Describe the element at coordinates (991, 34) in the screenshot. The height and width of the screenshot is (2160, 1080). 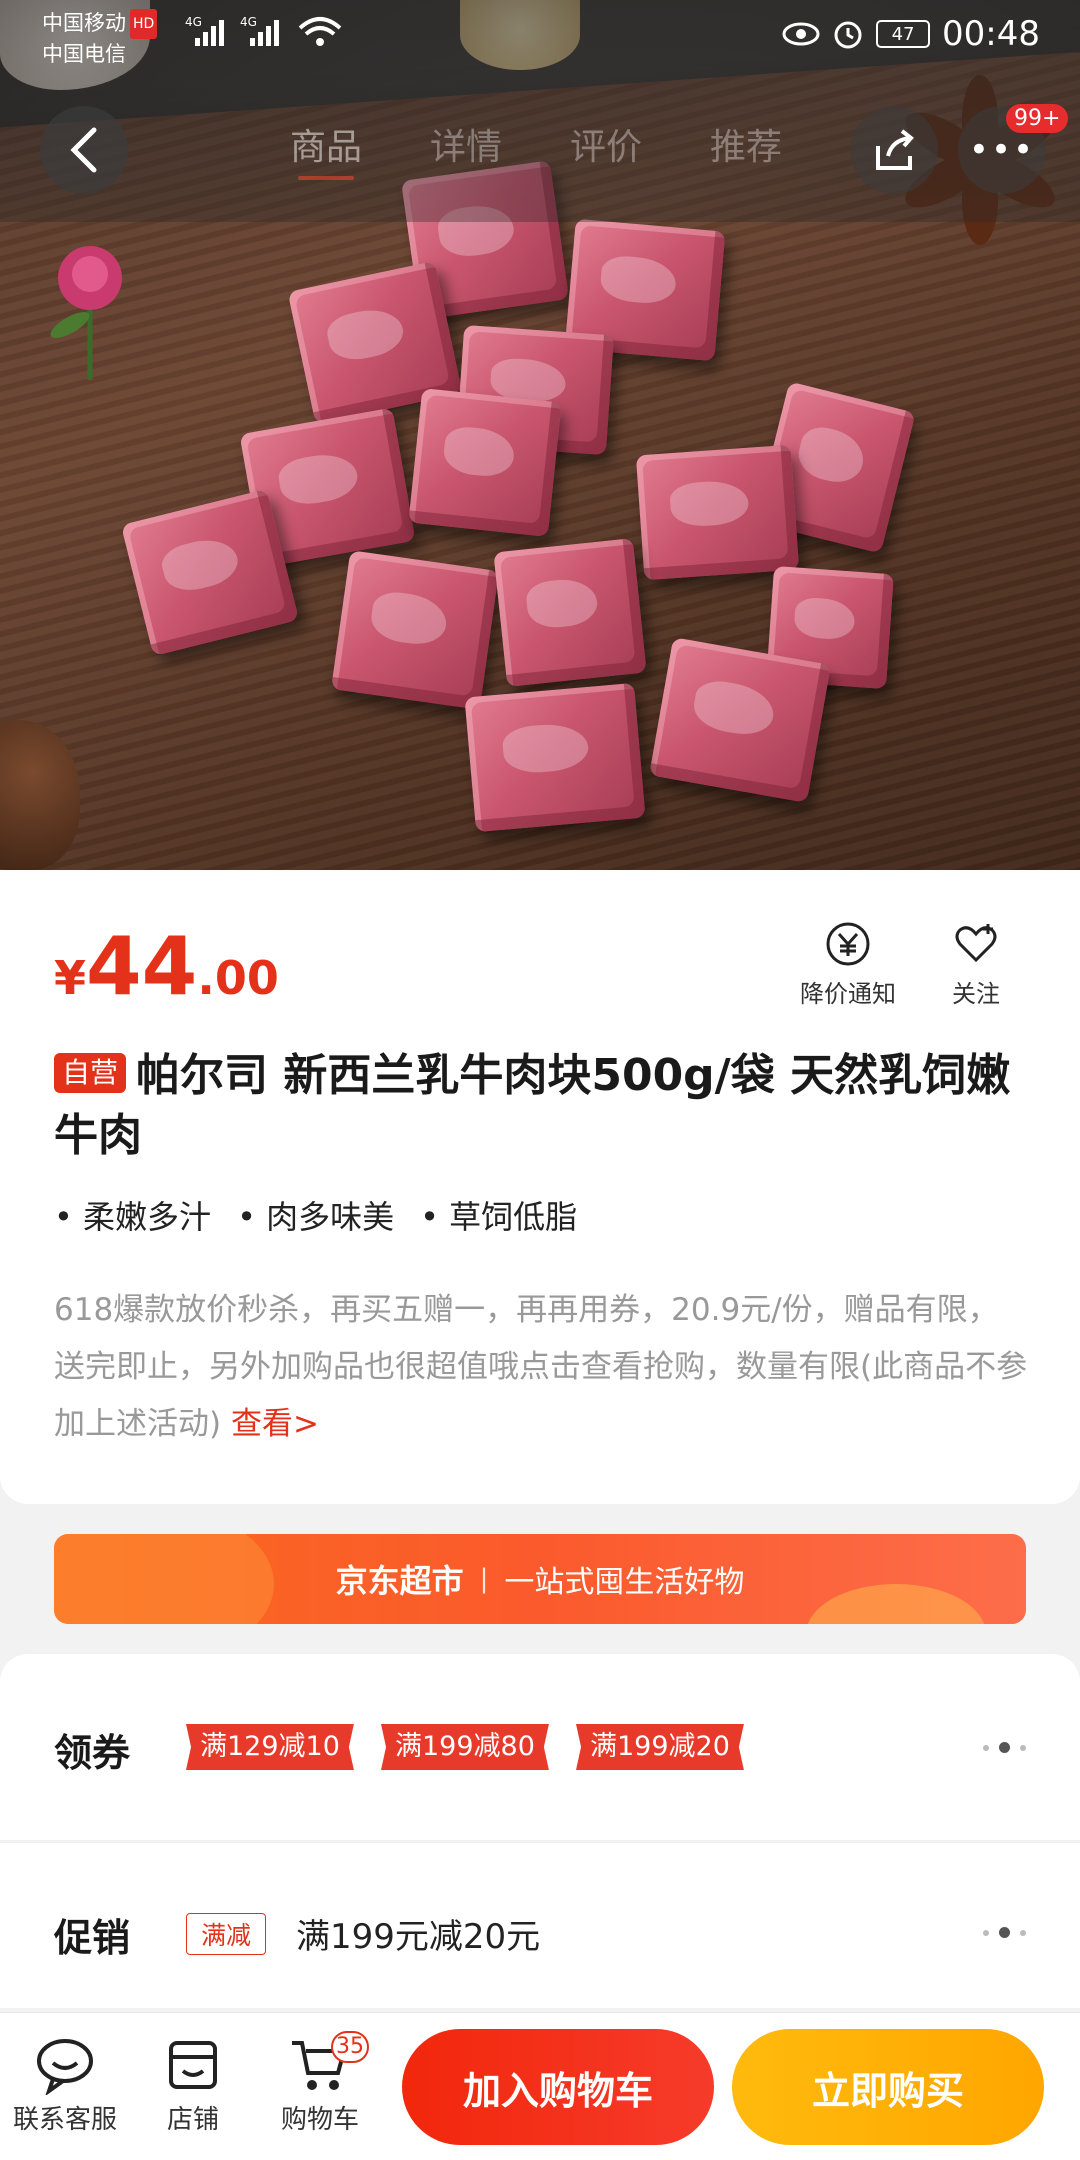
I see `clock: 00:48` at that location.